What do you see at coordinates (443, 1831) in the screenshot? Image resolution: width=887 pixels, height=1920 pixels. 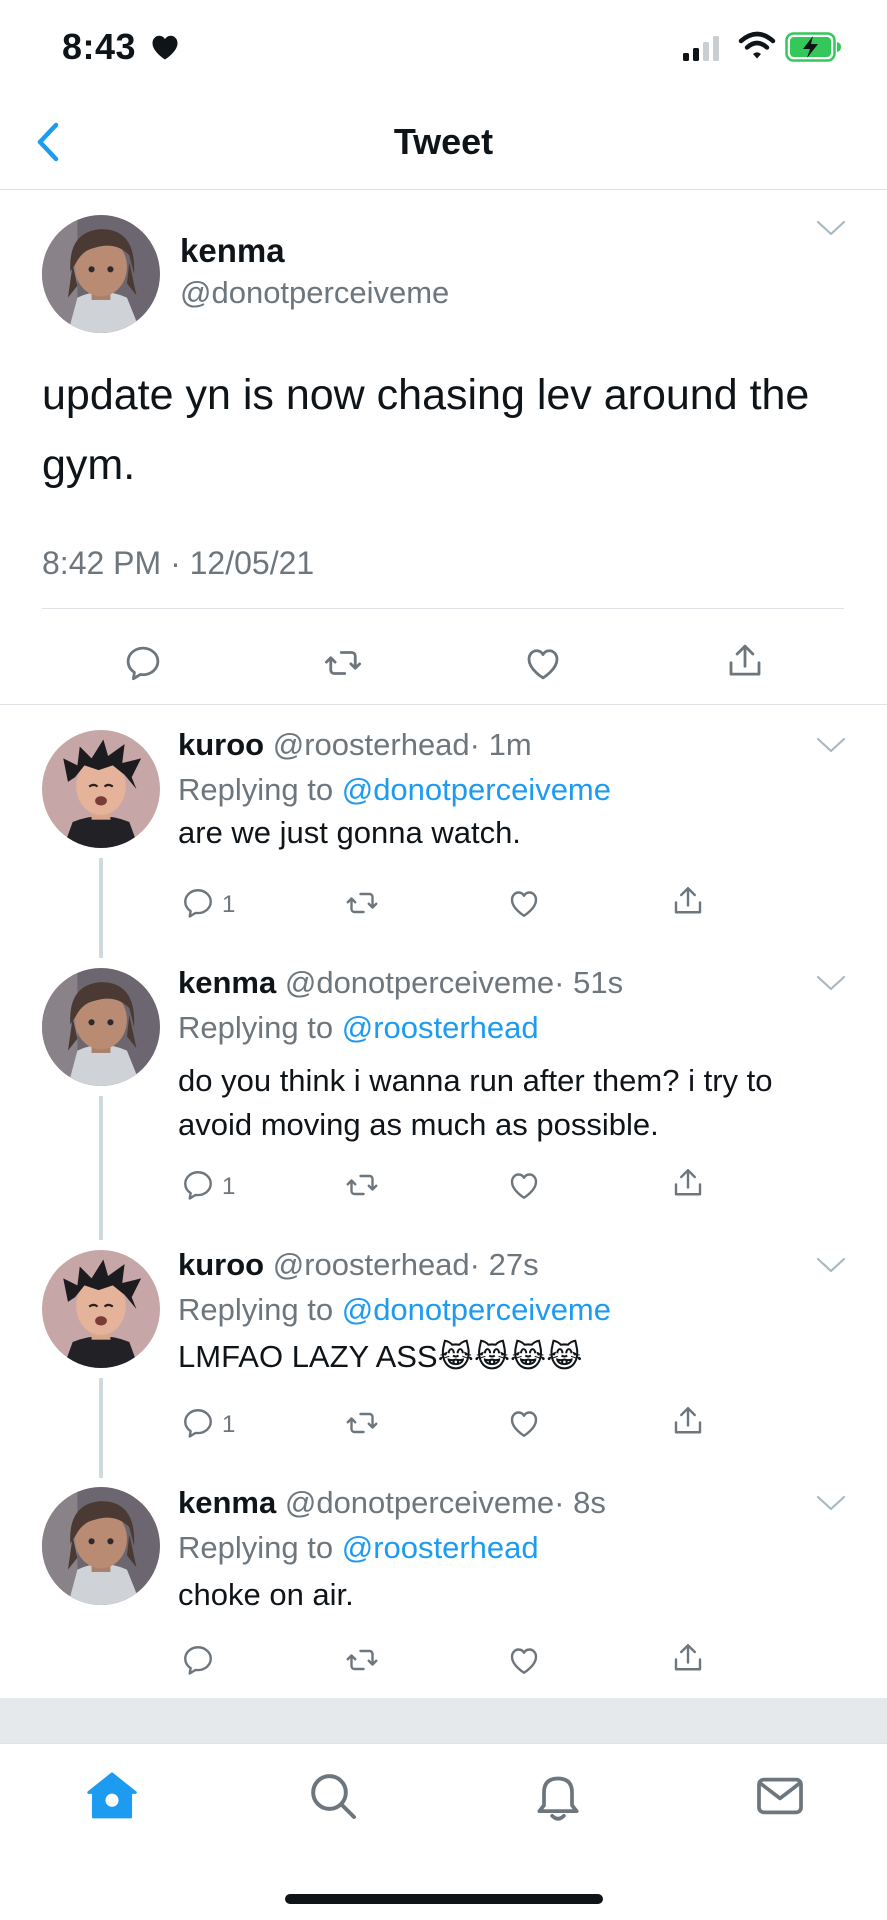 I see `tab-bar` at bounding box center [443, 1831].